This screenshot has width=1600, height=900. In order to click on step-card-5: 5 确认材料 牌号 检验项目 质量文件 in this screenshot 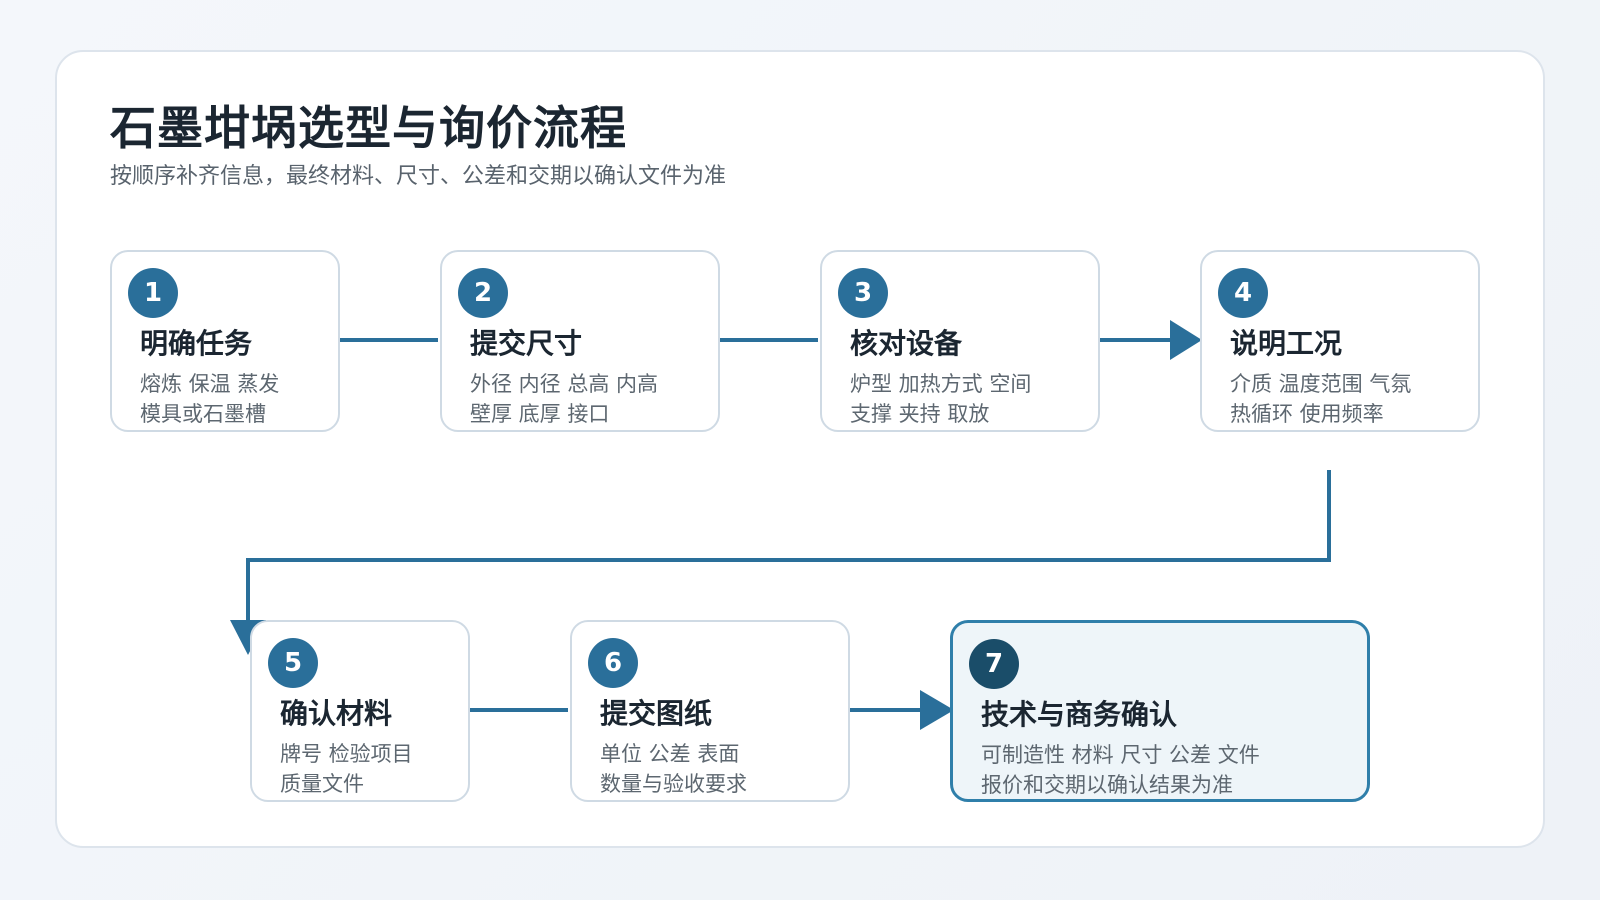, I will do `click(360, 711)`.